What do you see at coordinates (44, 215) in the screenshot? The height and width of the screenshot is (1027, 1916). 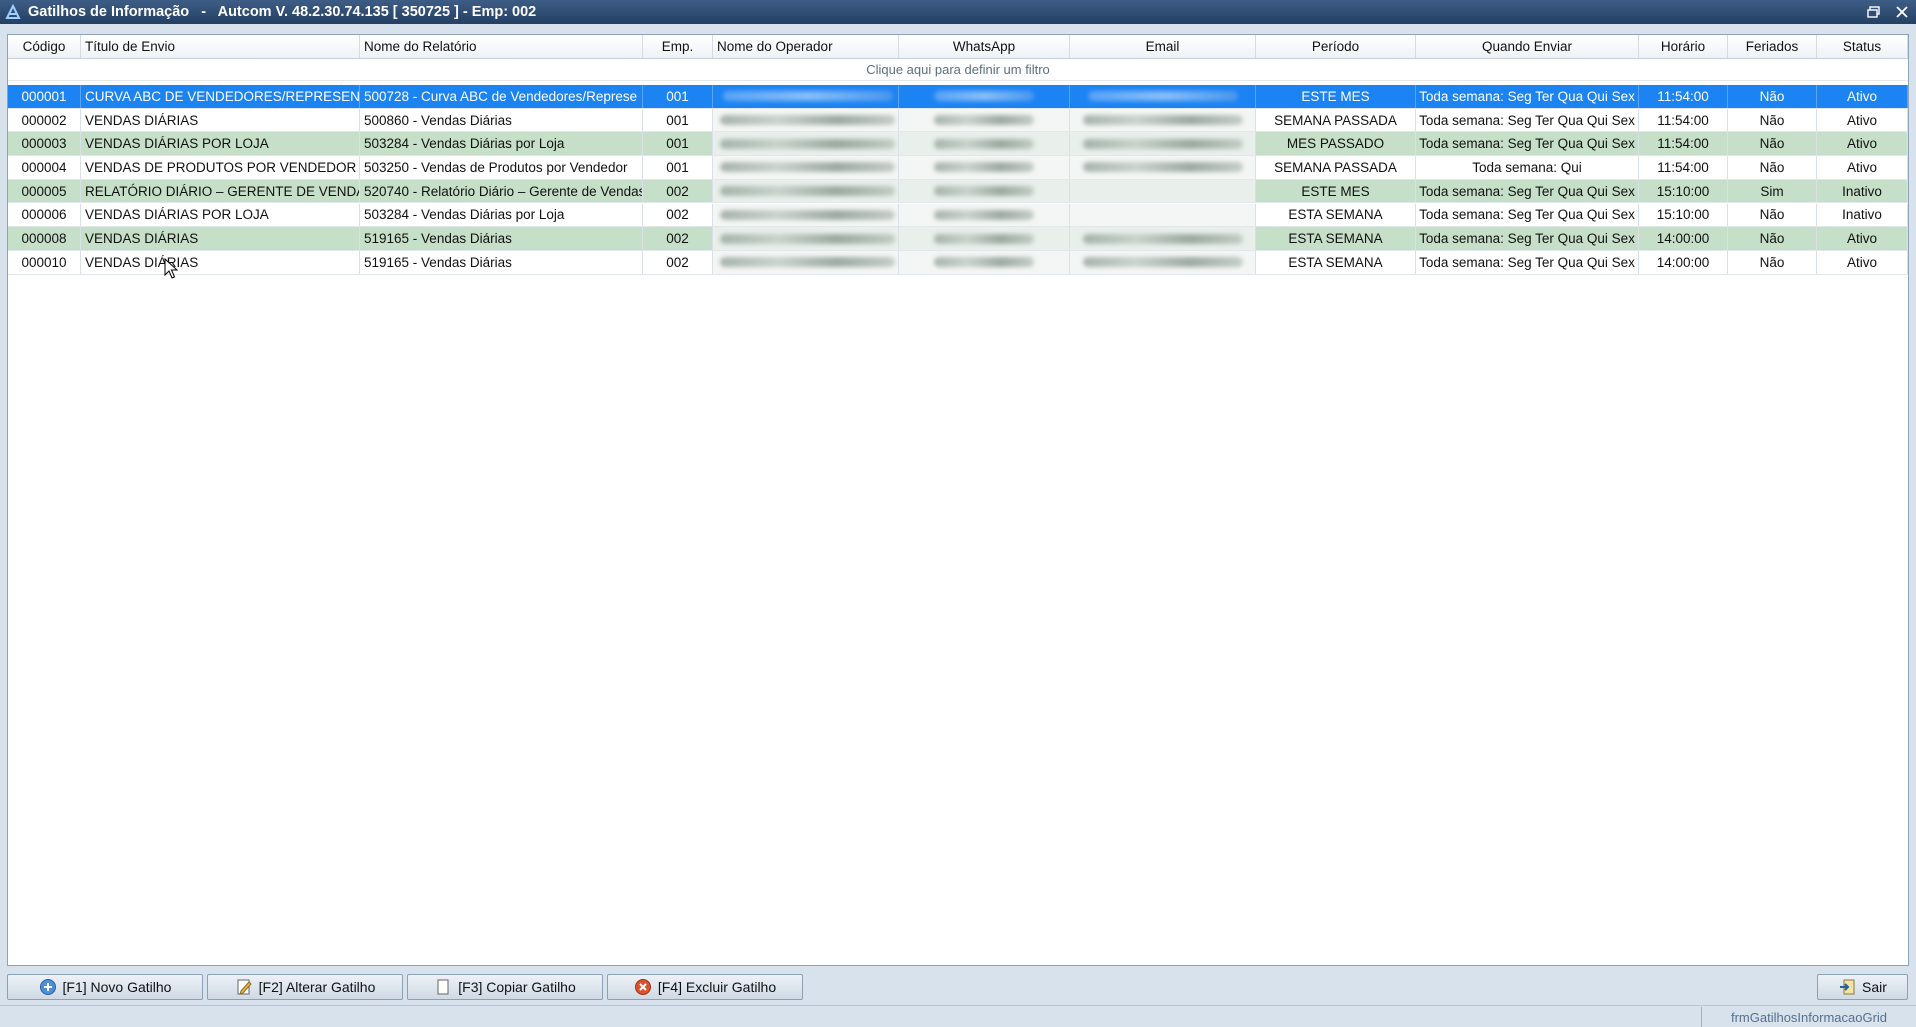 I see `col-codigo-cell: 000006` at bounding box center [44, 215].